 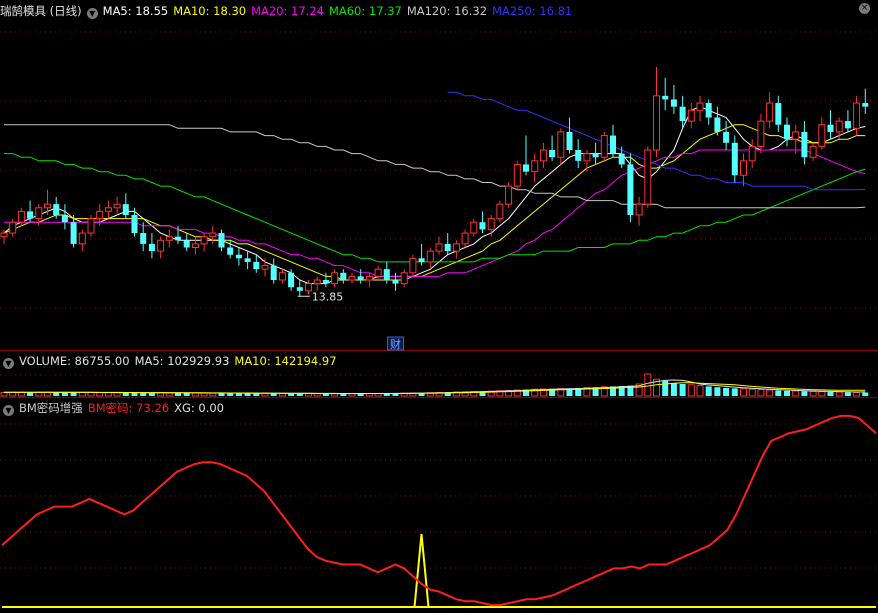 What do you see at coordinates (421, 570) in the screenshot?
I see `xg-signal-spike` at bounding box center [421, 570].